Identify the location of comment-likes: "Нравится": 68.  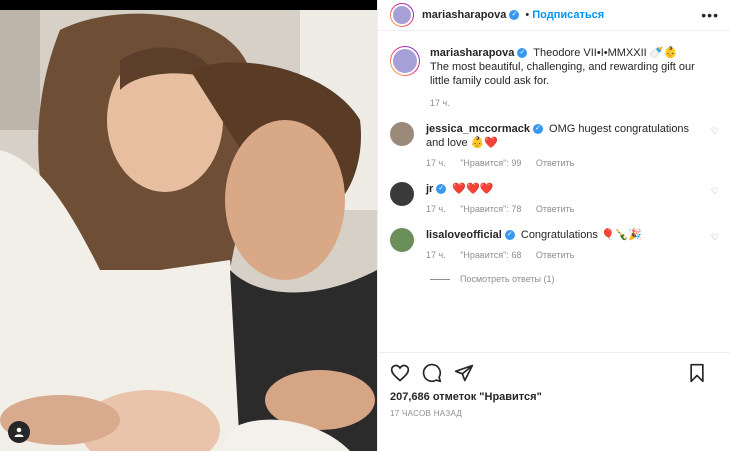
(490, 255).